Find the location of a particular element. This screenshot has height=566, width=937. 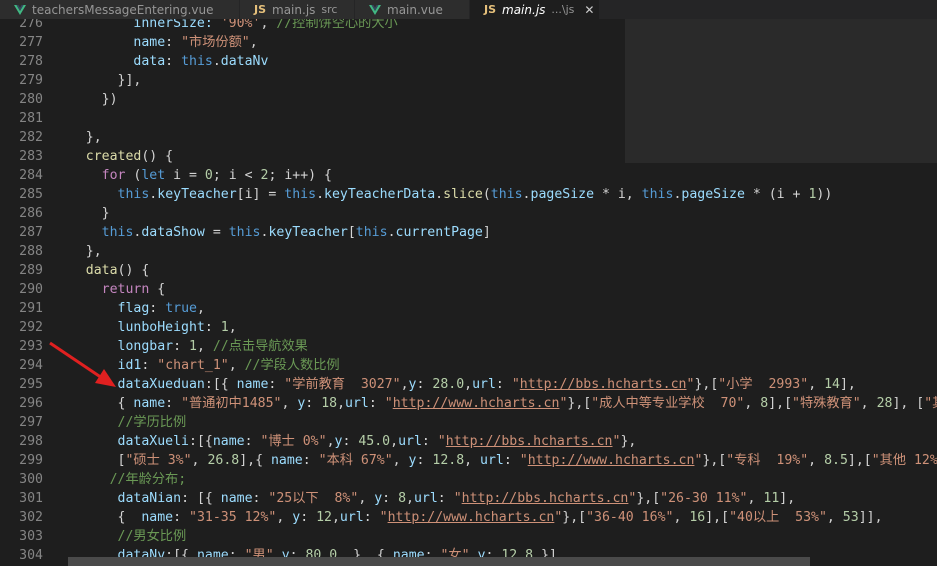

code-token: 53 is located at coordinates (850, 517).